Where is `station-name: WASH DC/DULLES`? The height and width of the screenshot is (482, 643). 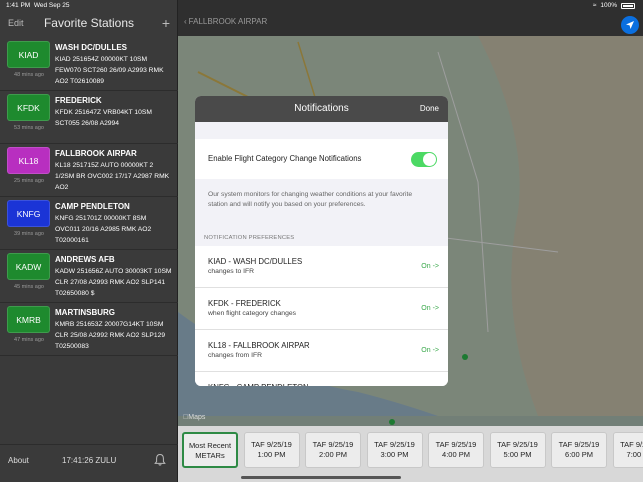 station-name: WASH DC/DULLES is located at coordinates (91, 47).